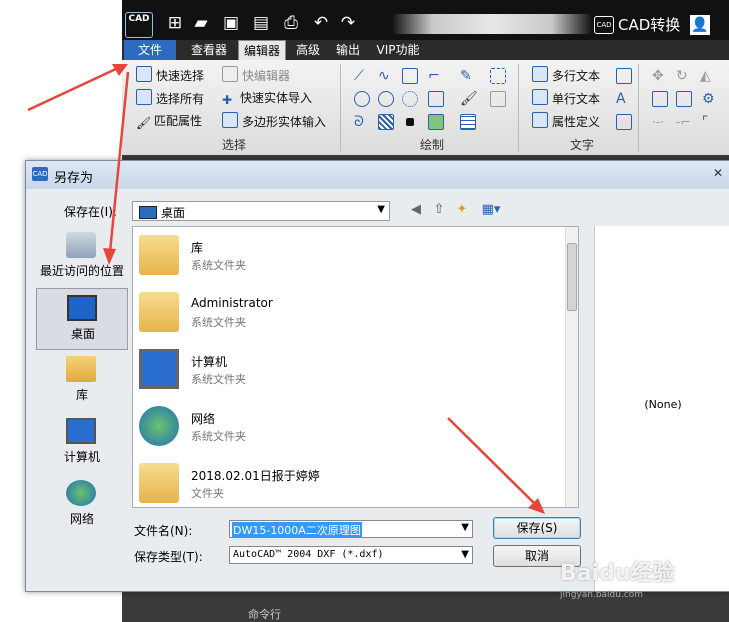 The image size is (729, 622). What do you see at coordinates (267, 98) in the screenshot?
I see `quick-entity-import-button: ✚ 快速实体导入` at bounding box center [267, 98].